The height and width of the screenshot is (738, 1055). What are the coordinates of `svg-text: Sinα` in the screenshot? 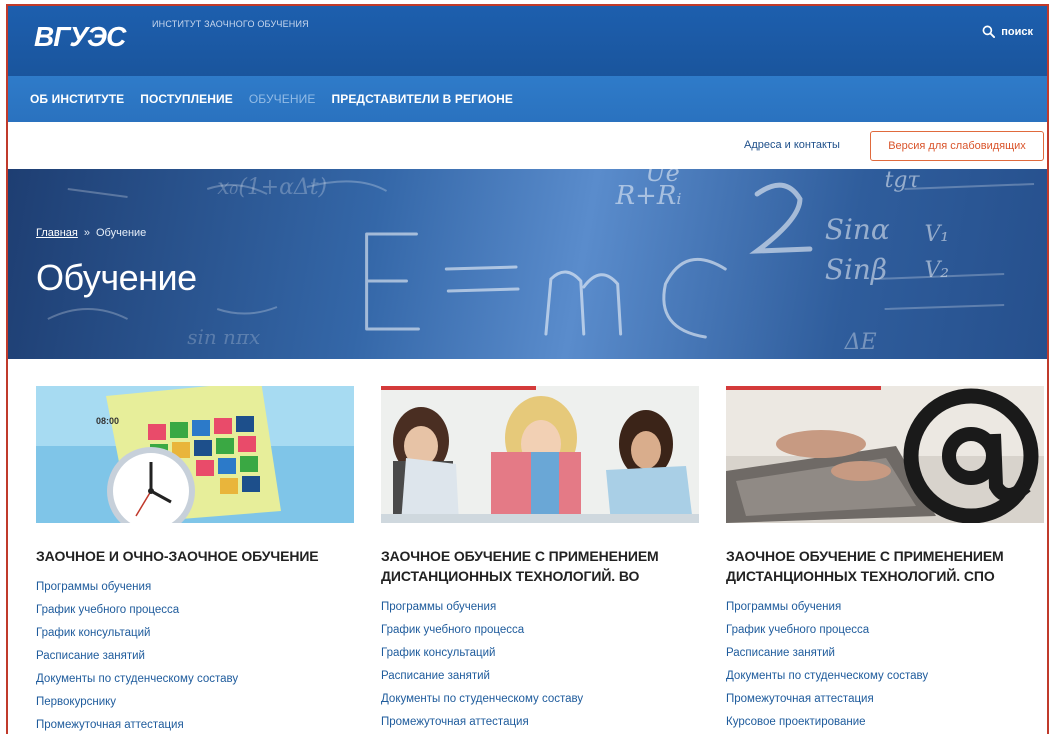 It's located at (857, 229).